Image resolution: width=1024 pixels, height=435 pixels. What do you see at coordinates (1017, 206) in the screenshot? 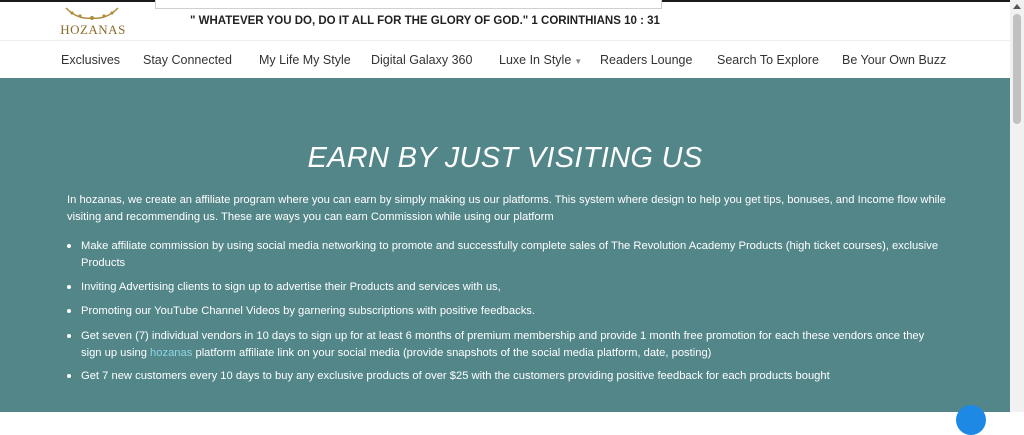
I see `page-scrollbar` at bounding box center [1017, 206].